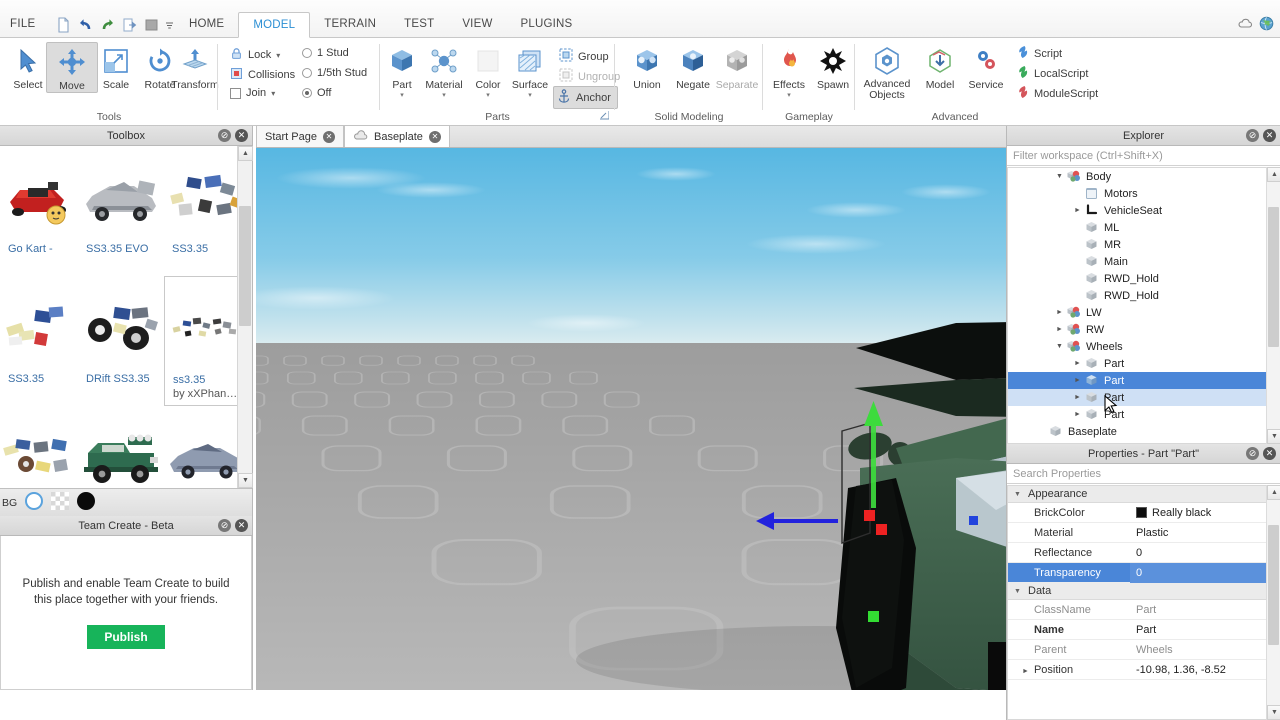 This screenshot has width=1280, height=720. Describe the element at coordinates (274, 25) in the screenshot. I see `ribbon-tab-model: MODEL` at that location.